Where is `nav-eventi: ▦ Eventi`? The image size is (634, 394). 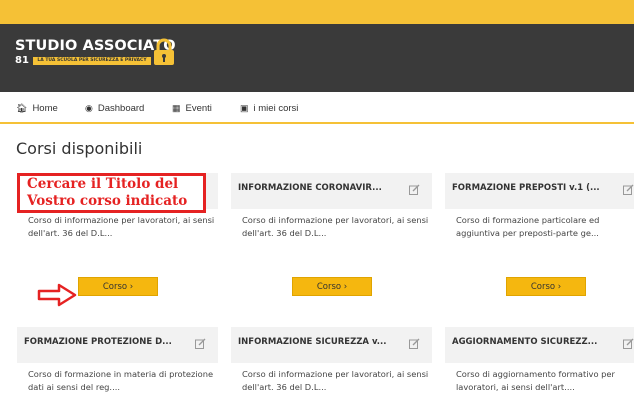
nav-eventi: ▦ Eventi is located at coordinates (192, 108).